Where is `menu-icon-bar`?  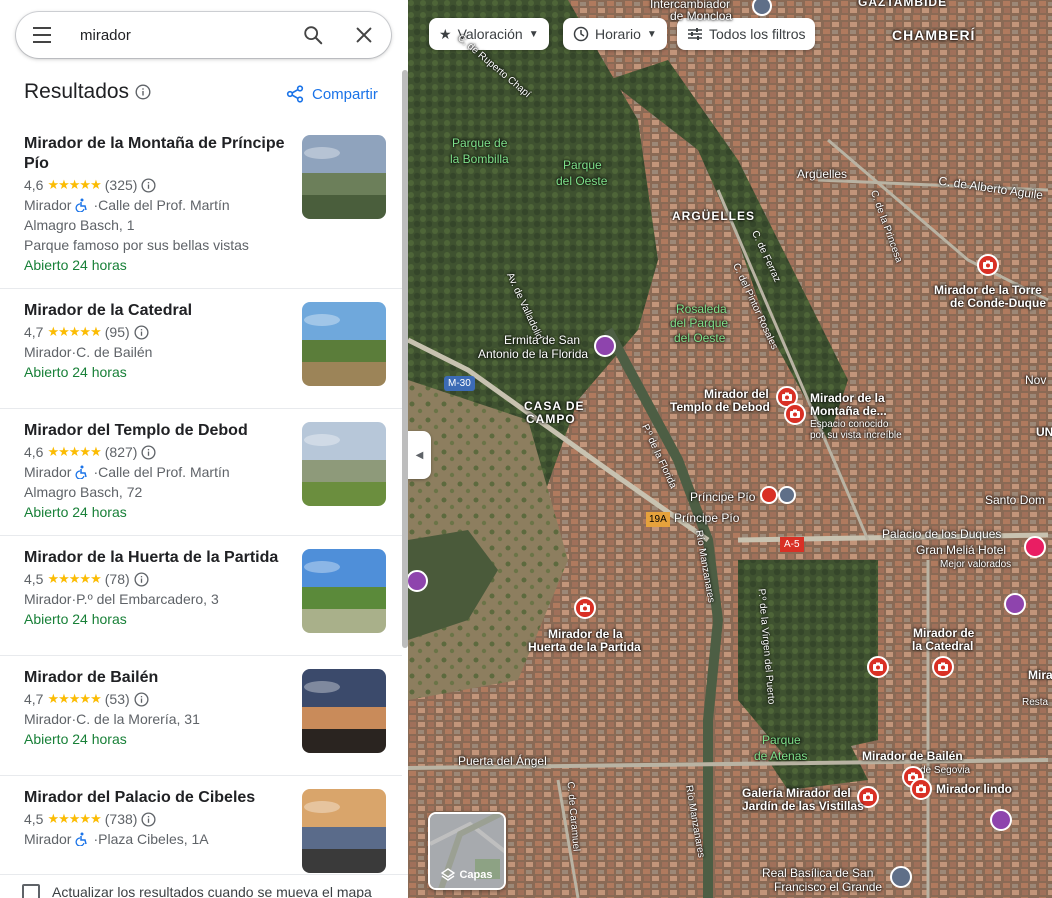
menu-icon-bar is located at coordinates (42, 42).